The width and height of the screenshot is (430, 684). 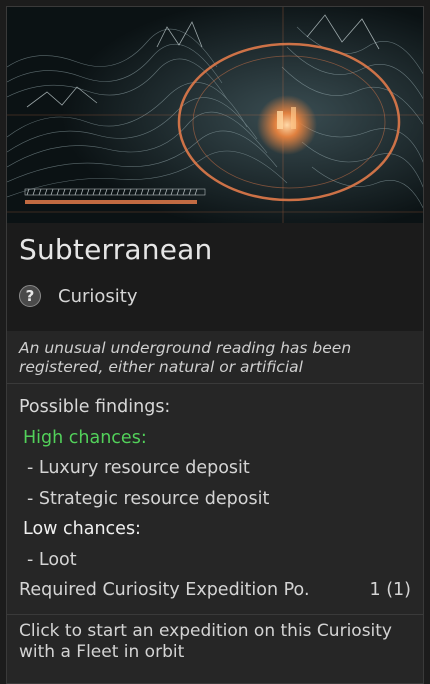 What do you see at coordinates (95, 407) in the screenshot?
I see `findings-heading: Possible findings:` at bounding box center [95, 407].